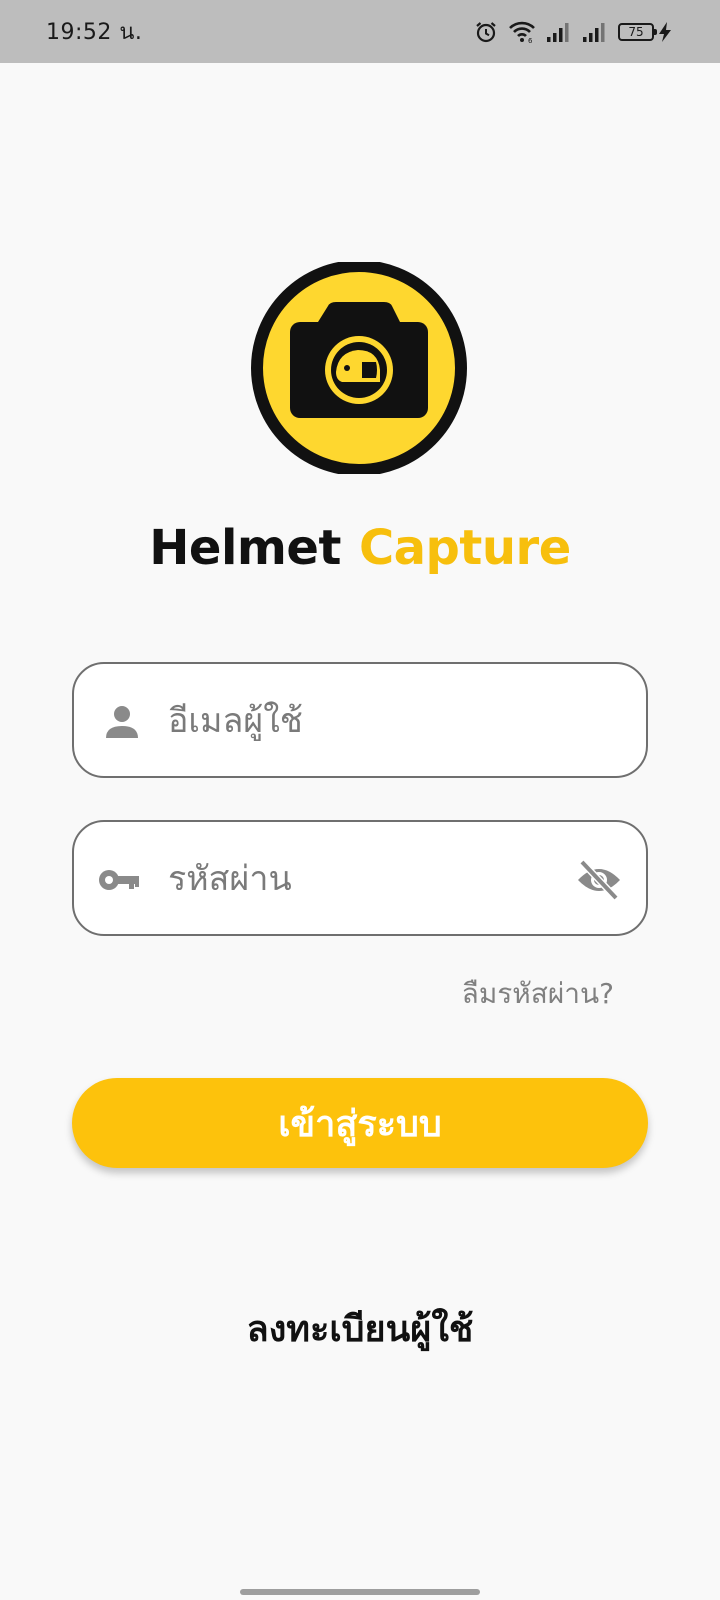 The image size is (720, 1600). What do you see at coordinates (119, 880) in the screenshot?
I see `key-icon` at bounding box center [119, 880].